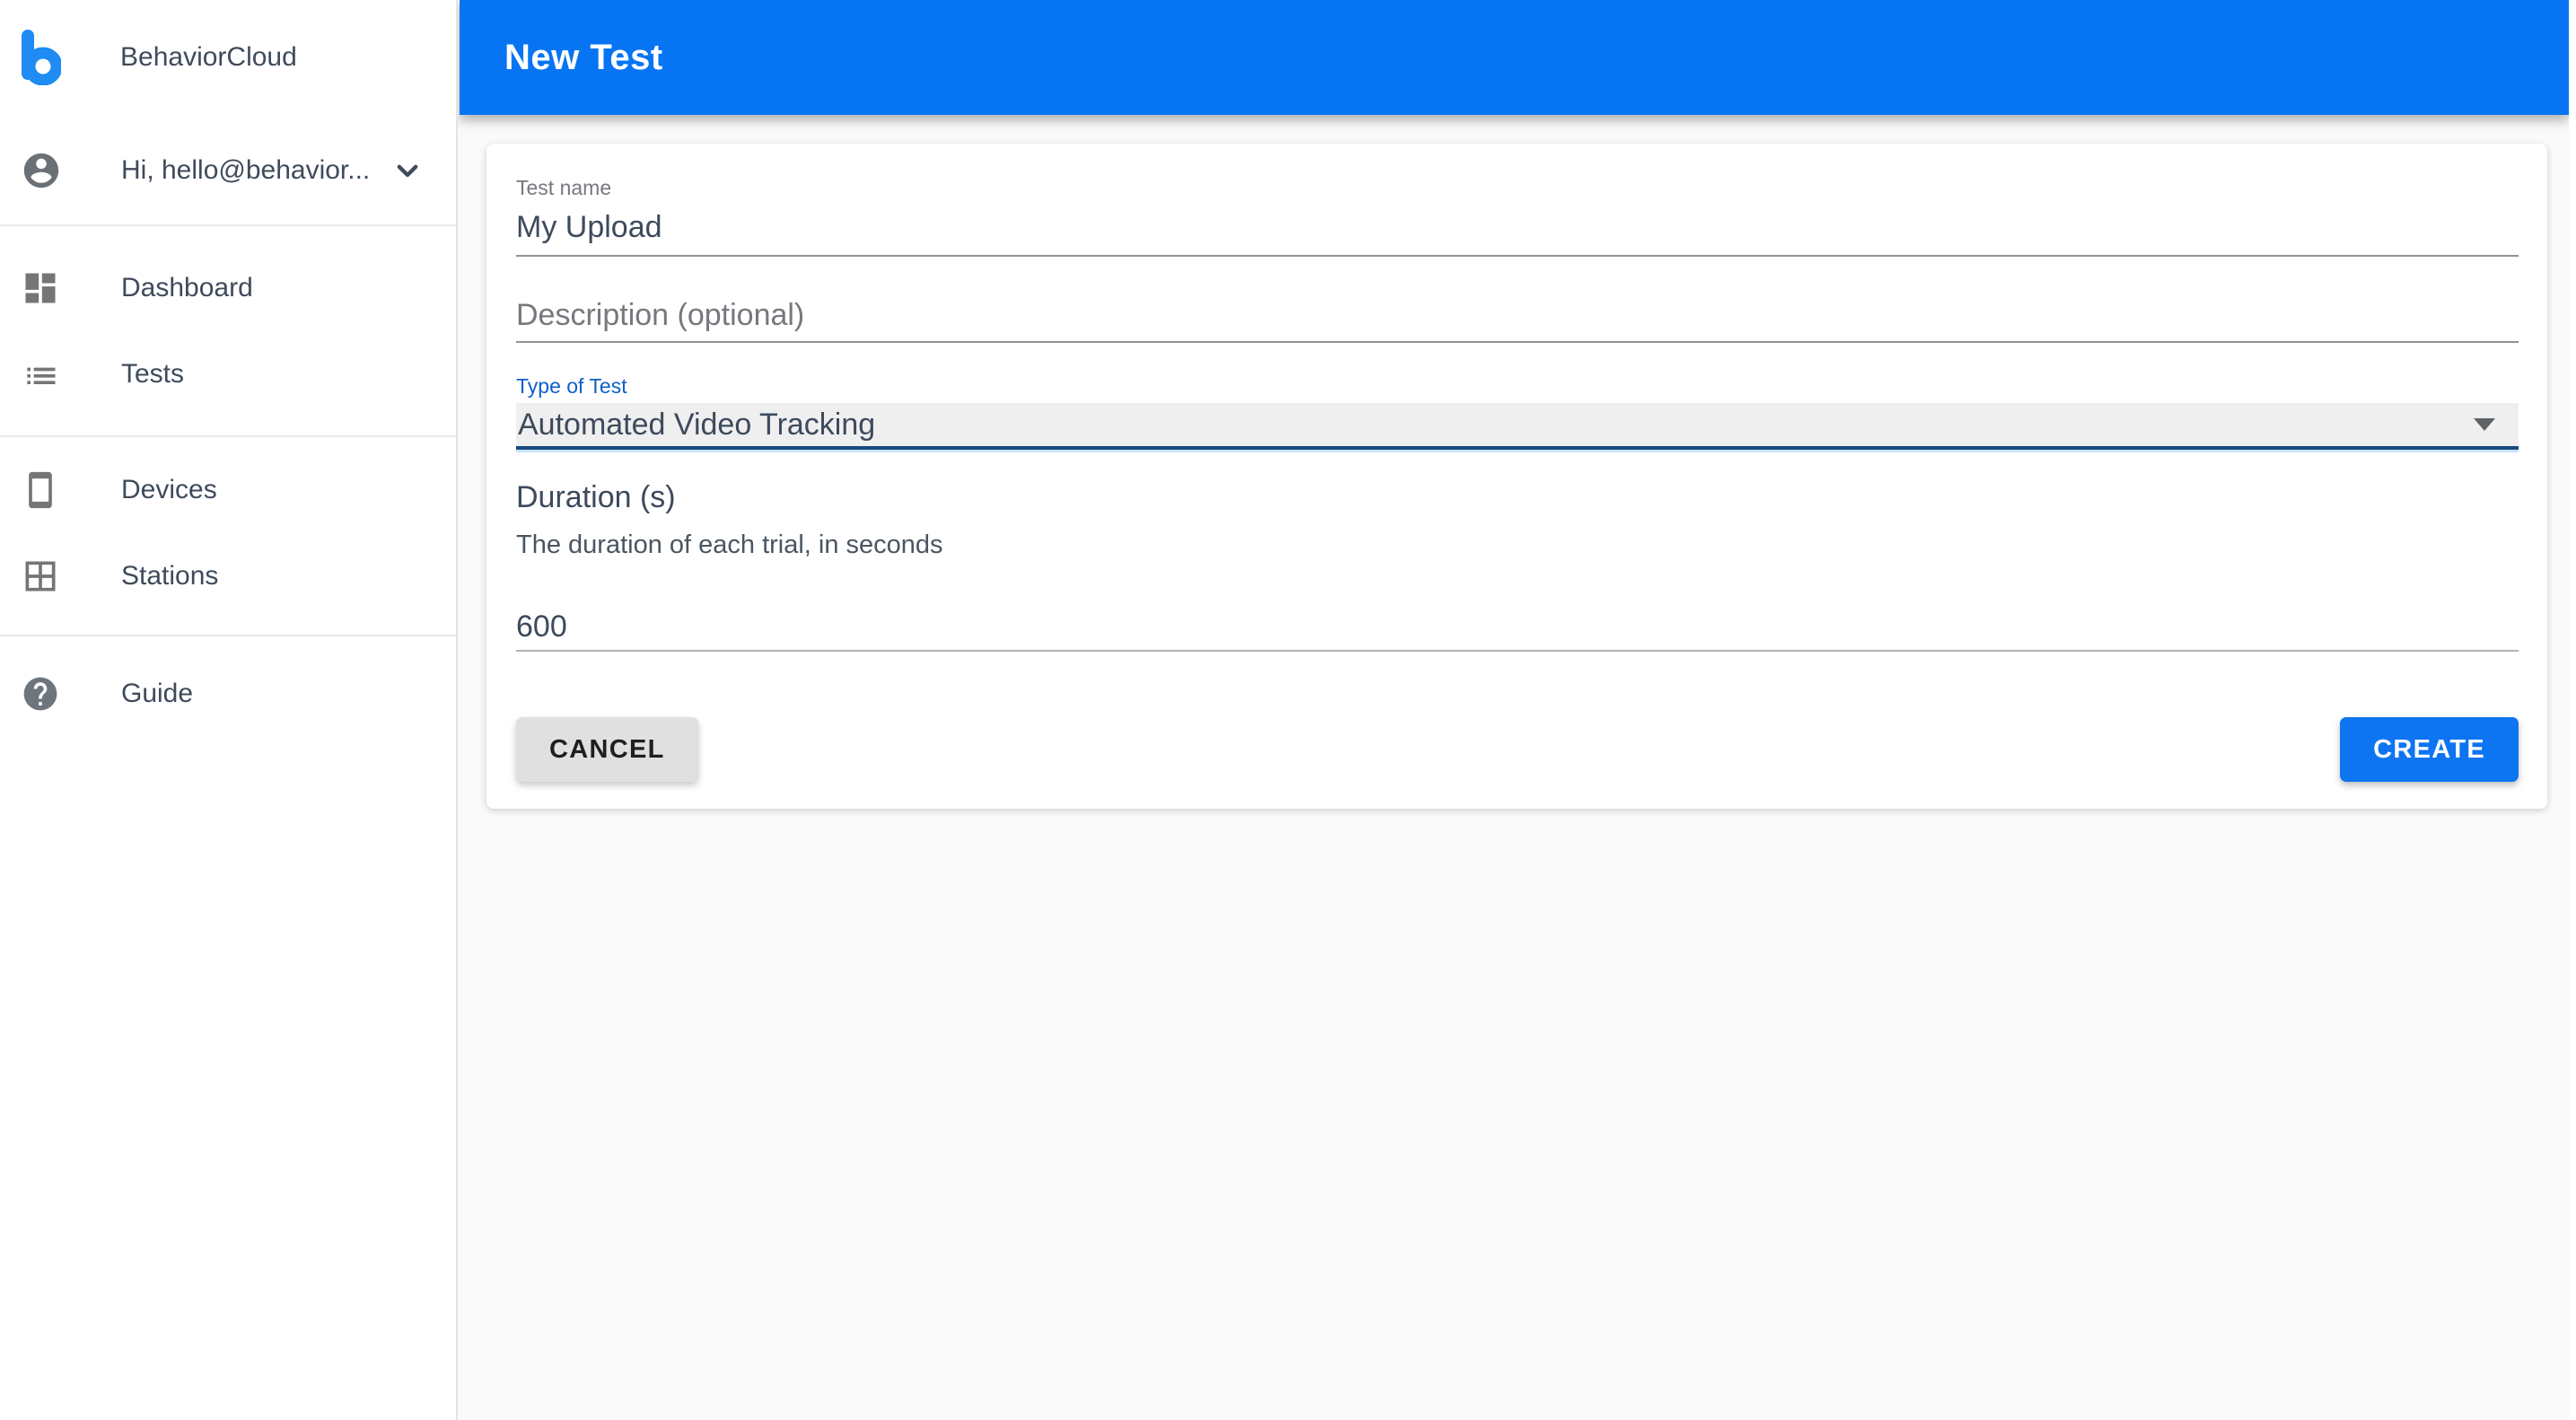 Image resolution: width=2576 pixels, height=1420 pixels. What do you see at coordinates (40, 374) in the screenshot?
I see `list-icon` at bounding box center [40, 374].